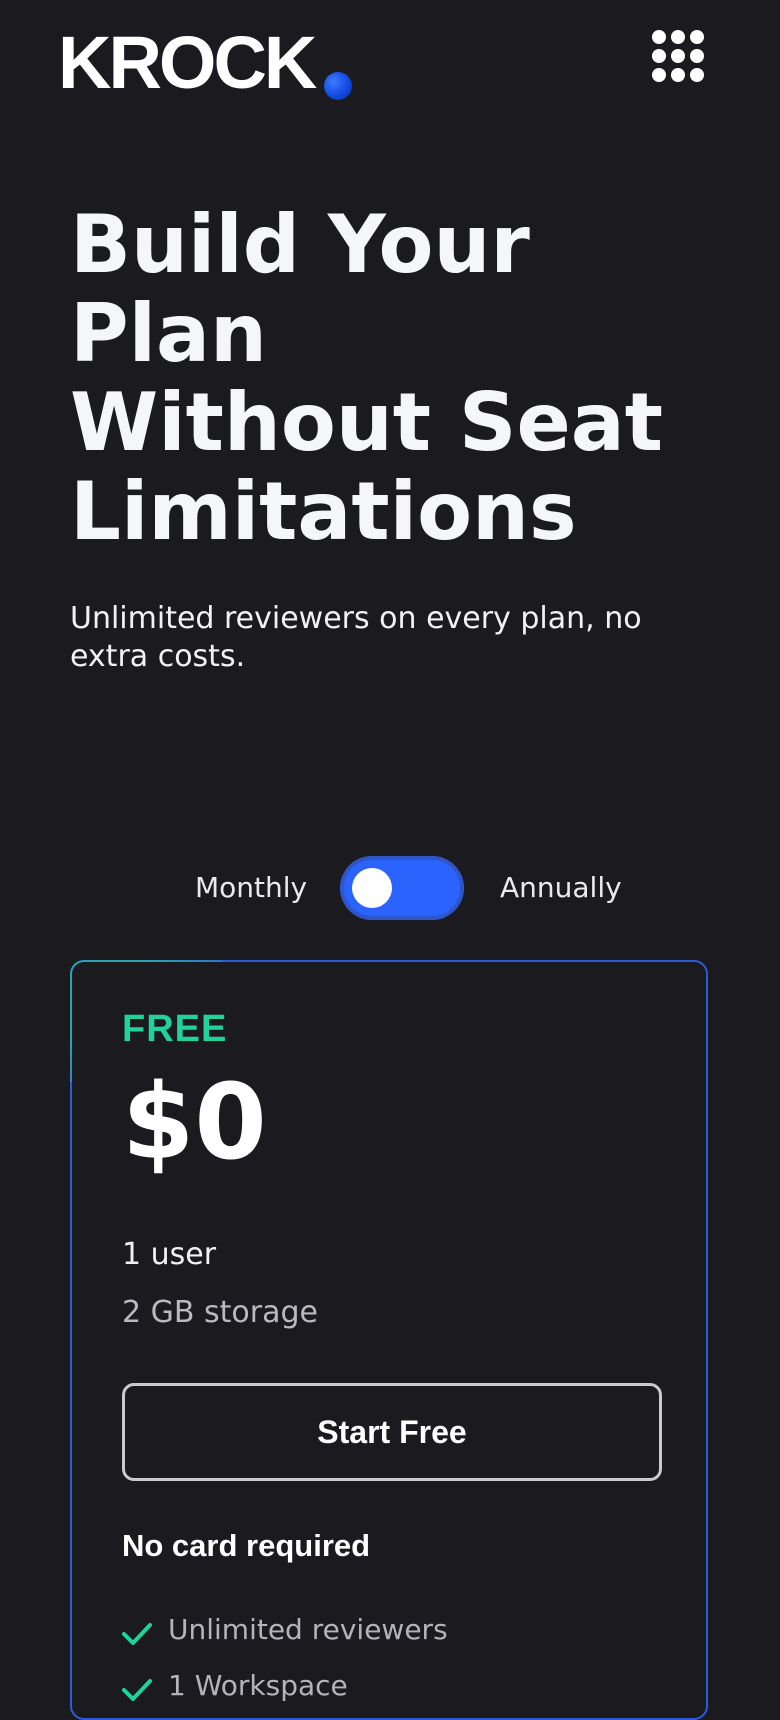  I want to click on annually-label: Annually, so click(561, 888).